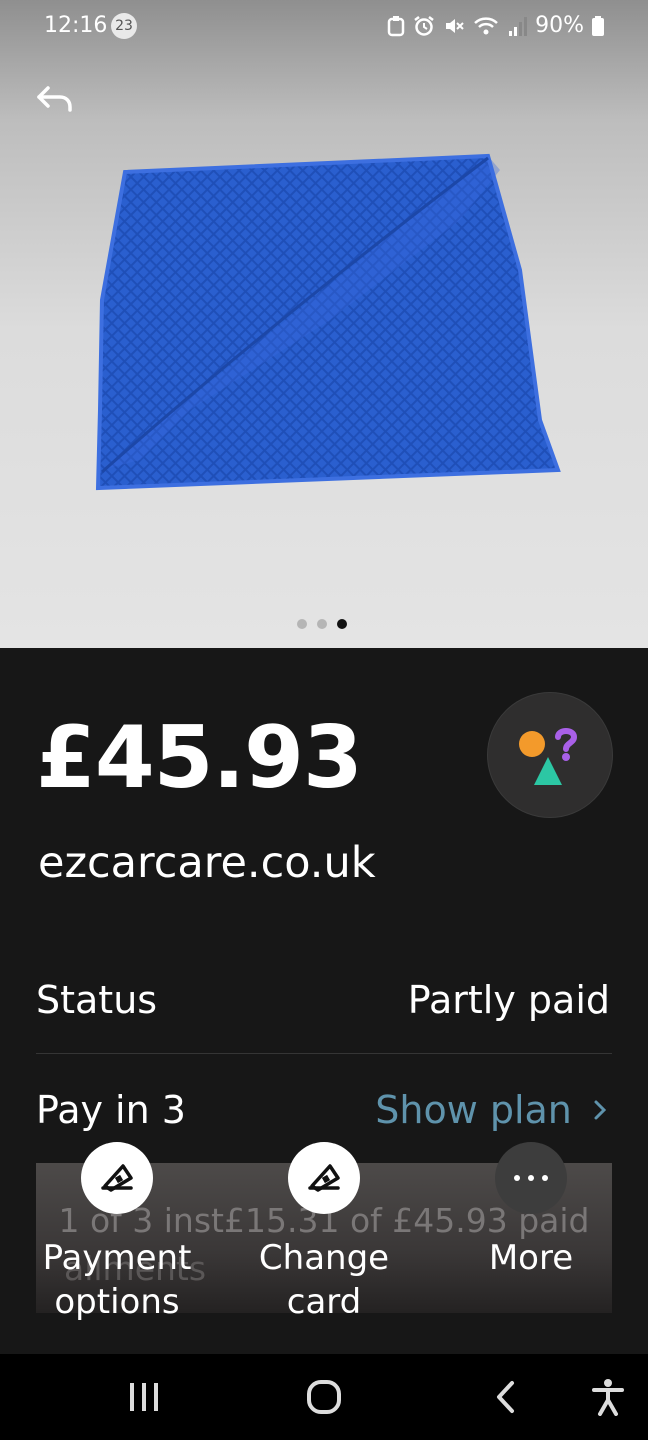 The image size is (648, 1440). What do you see at coordinates (111, 1110) in the screenshot?
I see `plan-label: Pay in 3` at bounding box center [111, 1110].